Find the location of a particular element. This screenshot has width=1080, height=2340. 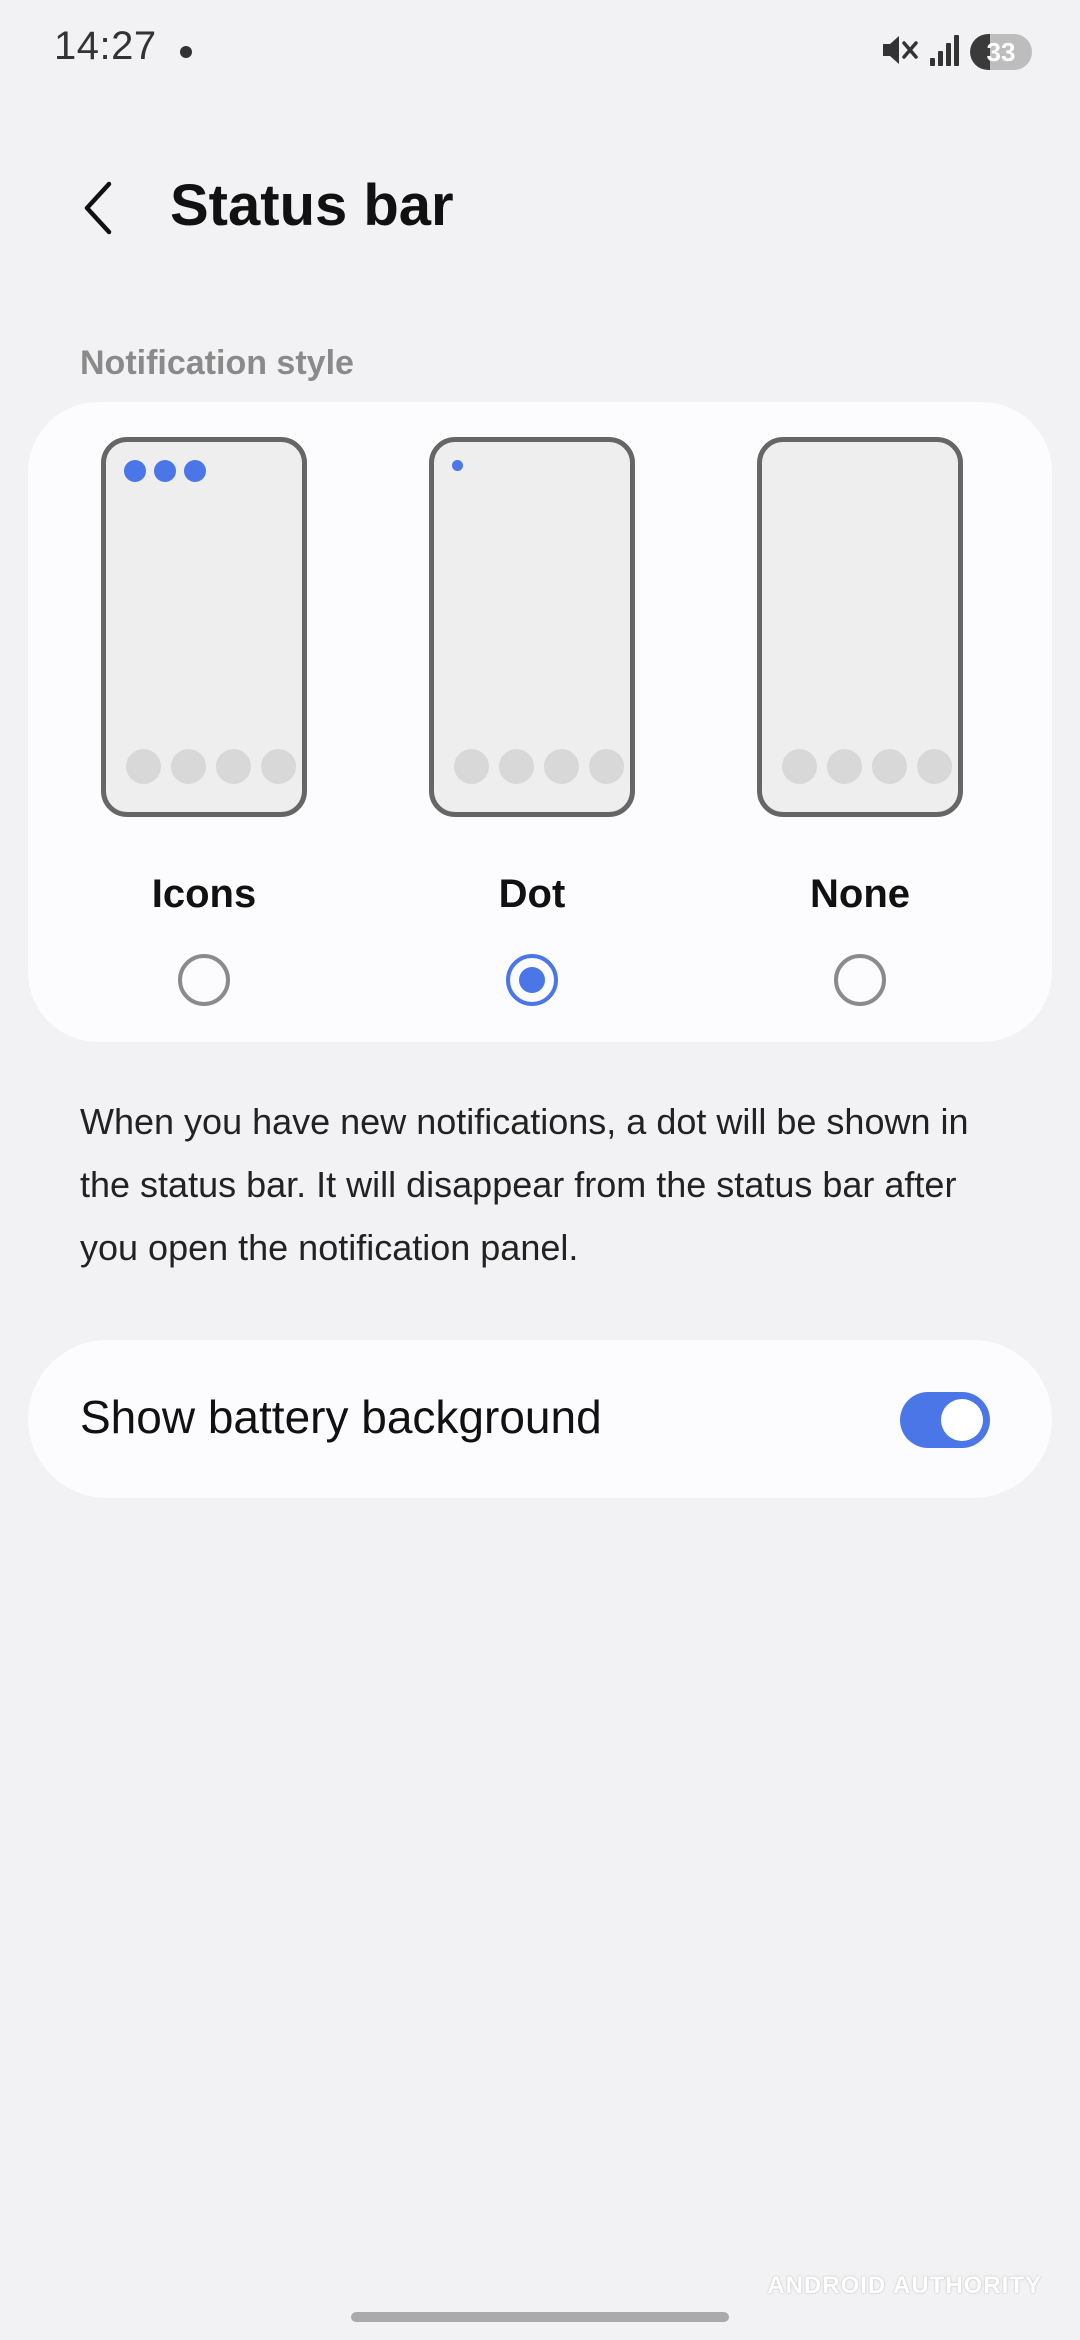

clock: 14:27 is located at coordinates (105, 46).